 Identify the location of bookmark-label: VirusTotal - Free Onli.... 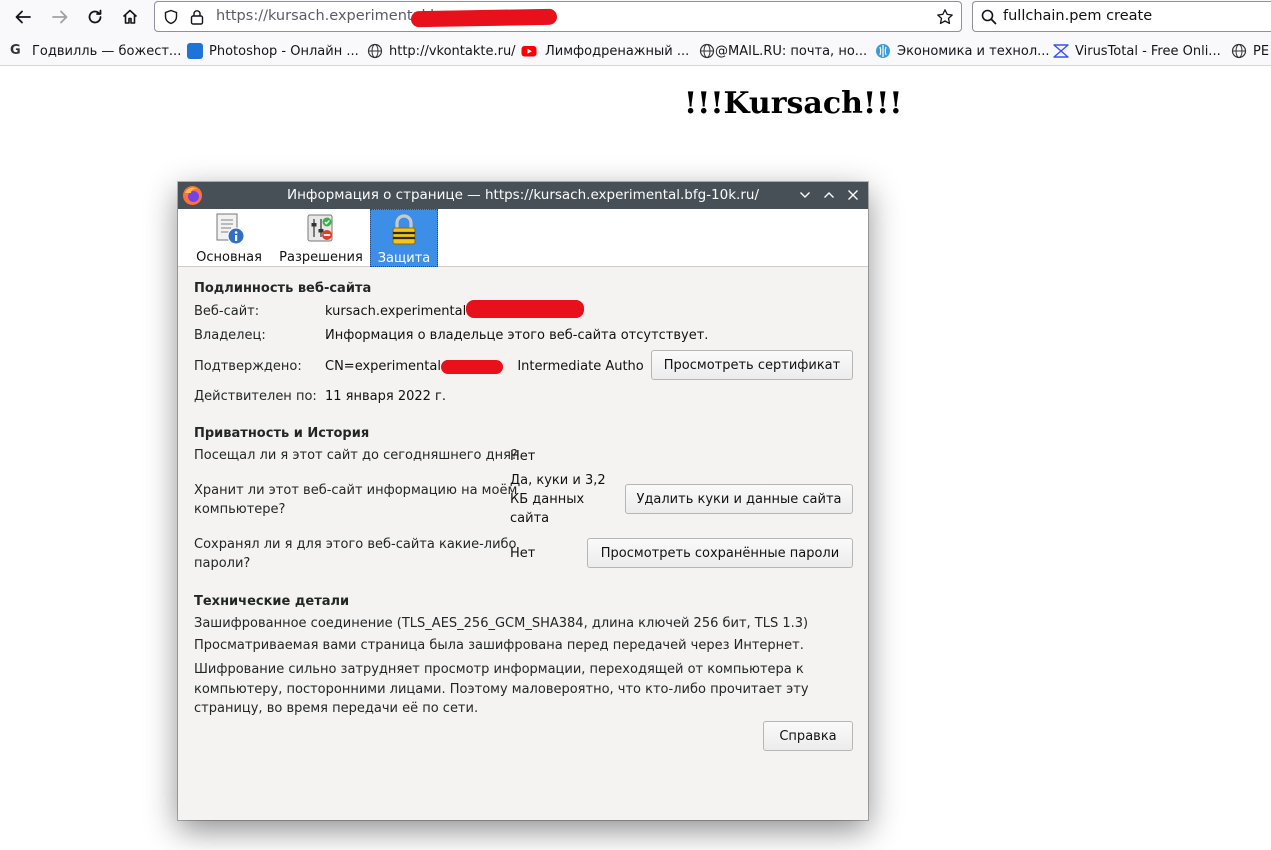
(1148, 51).